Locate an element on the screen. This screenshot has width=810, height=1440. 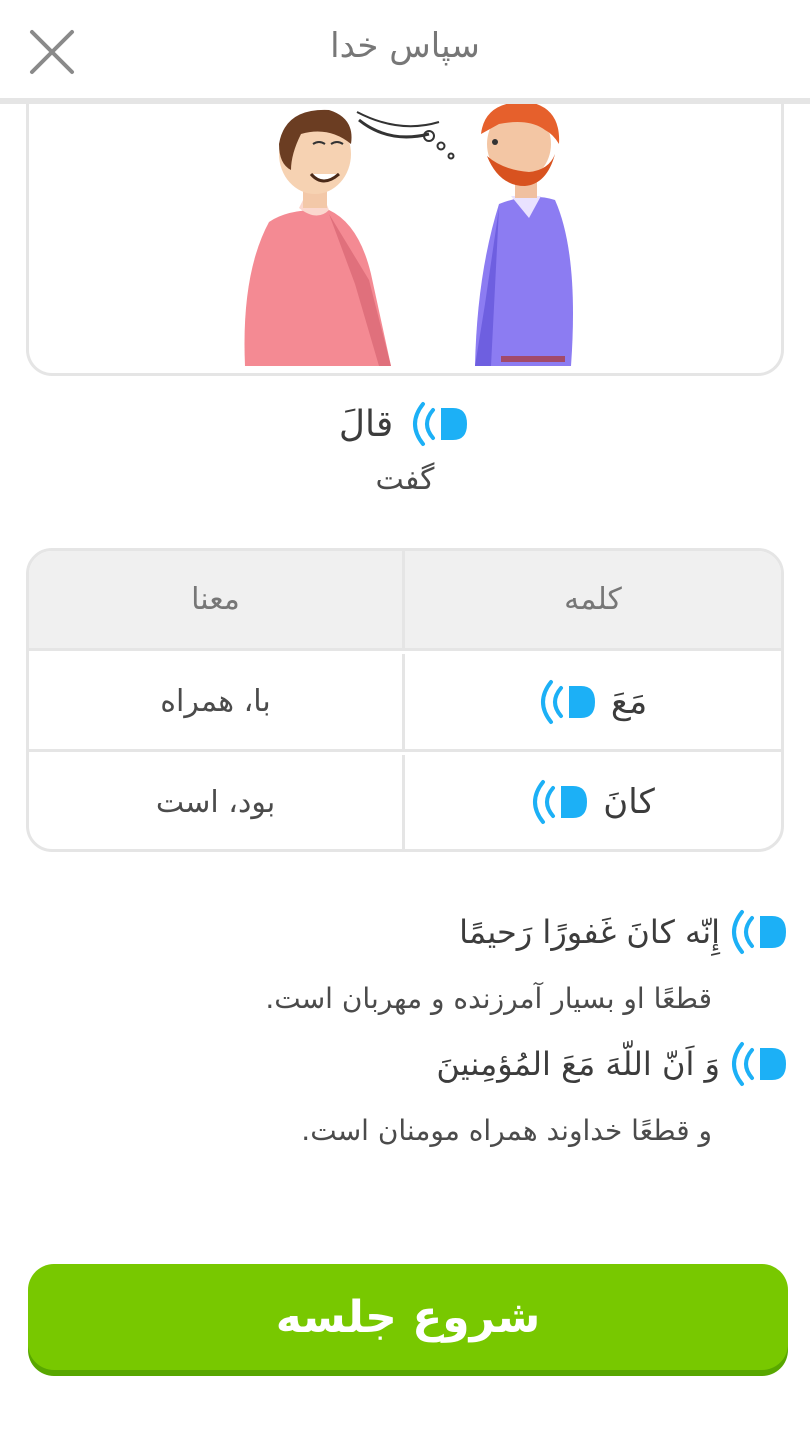
verse-row: إِنّه كانَ غَفورًا رَحيمًا is located at coordinates (624, 932).